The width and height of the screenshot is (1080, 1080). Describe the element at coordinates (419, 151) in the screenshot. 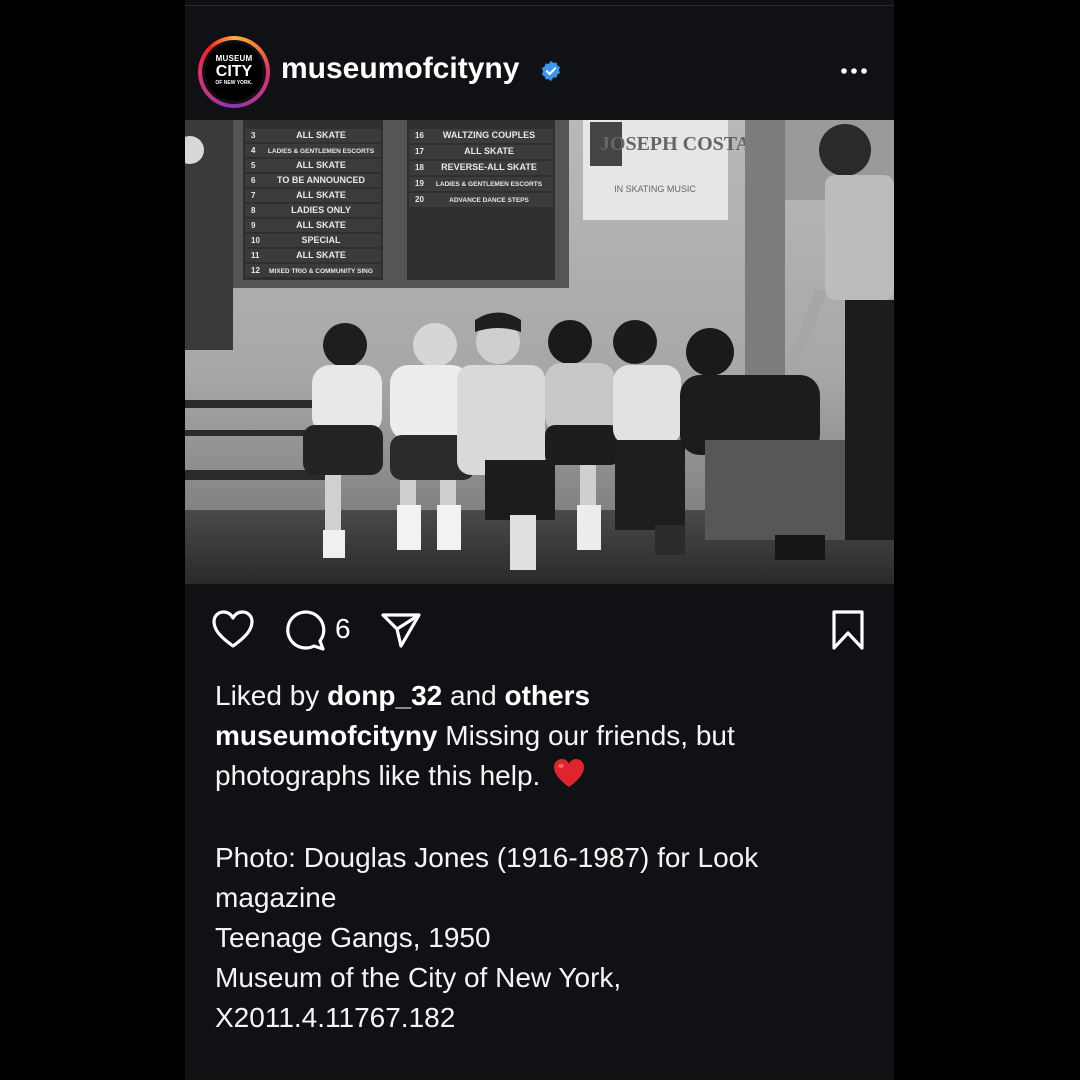

I see `schedule-row-number: 17` at that location.